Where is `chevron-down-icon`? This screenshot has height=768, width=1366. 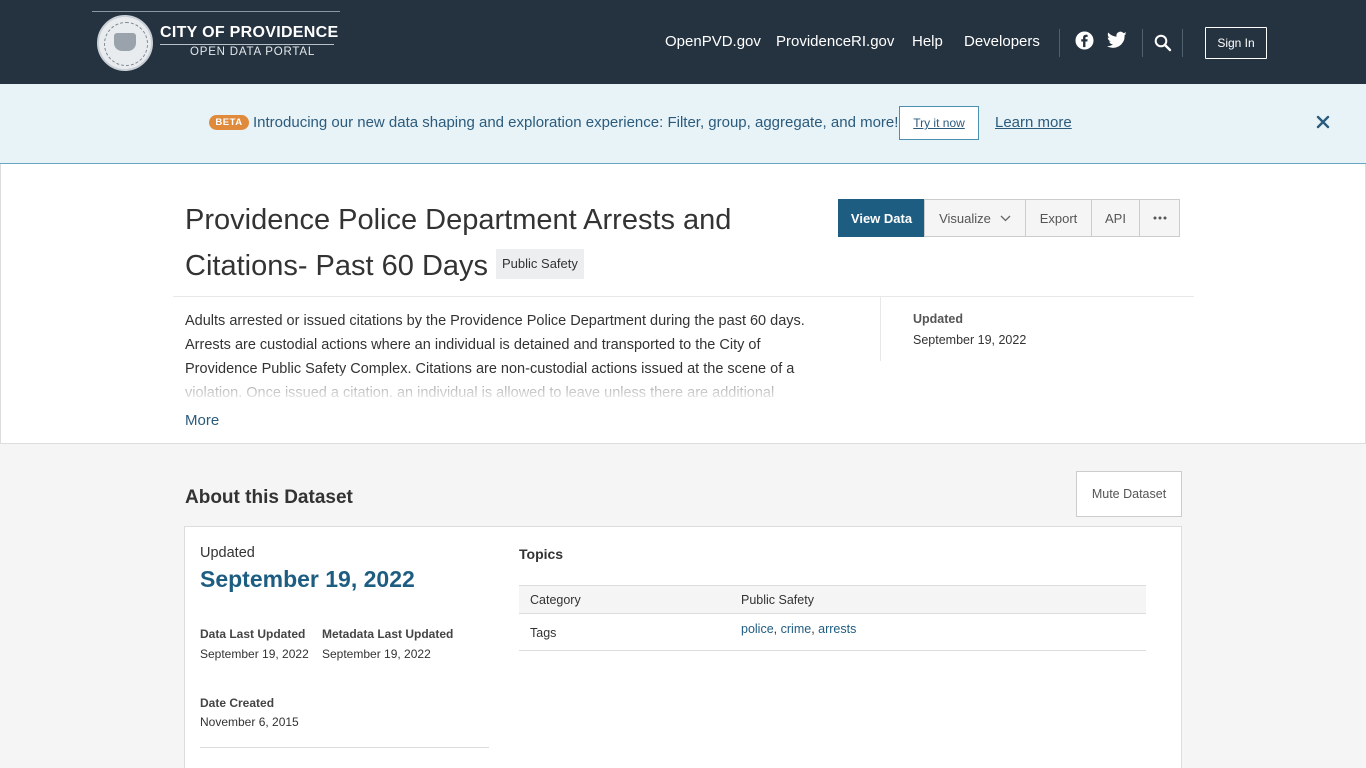
chevron-down-icon is located at coordinates (1005, 218).